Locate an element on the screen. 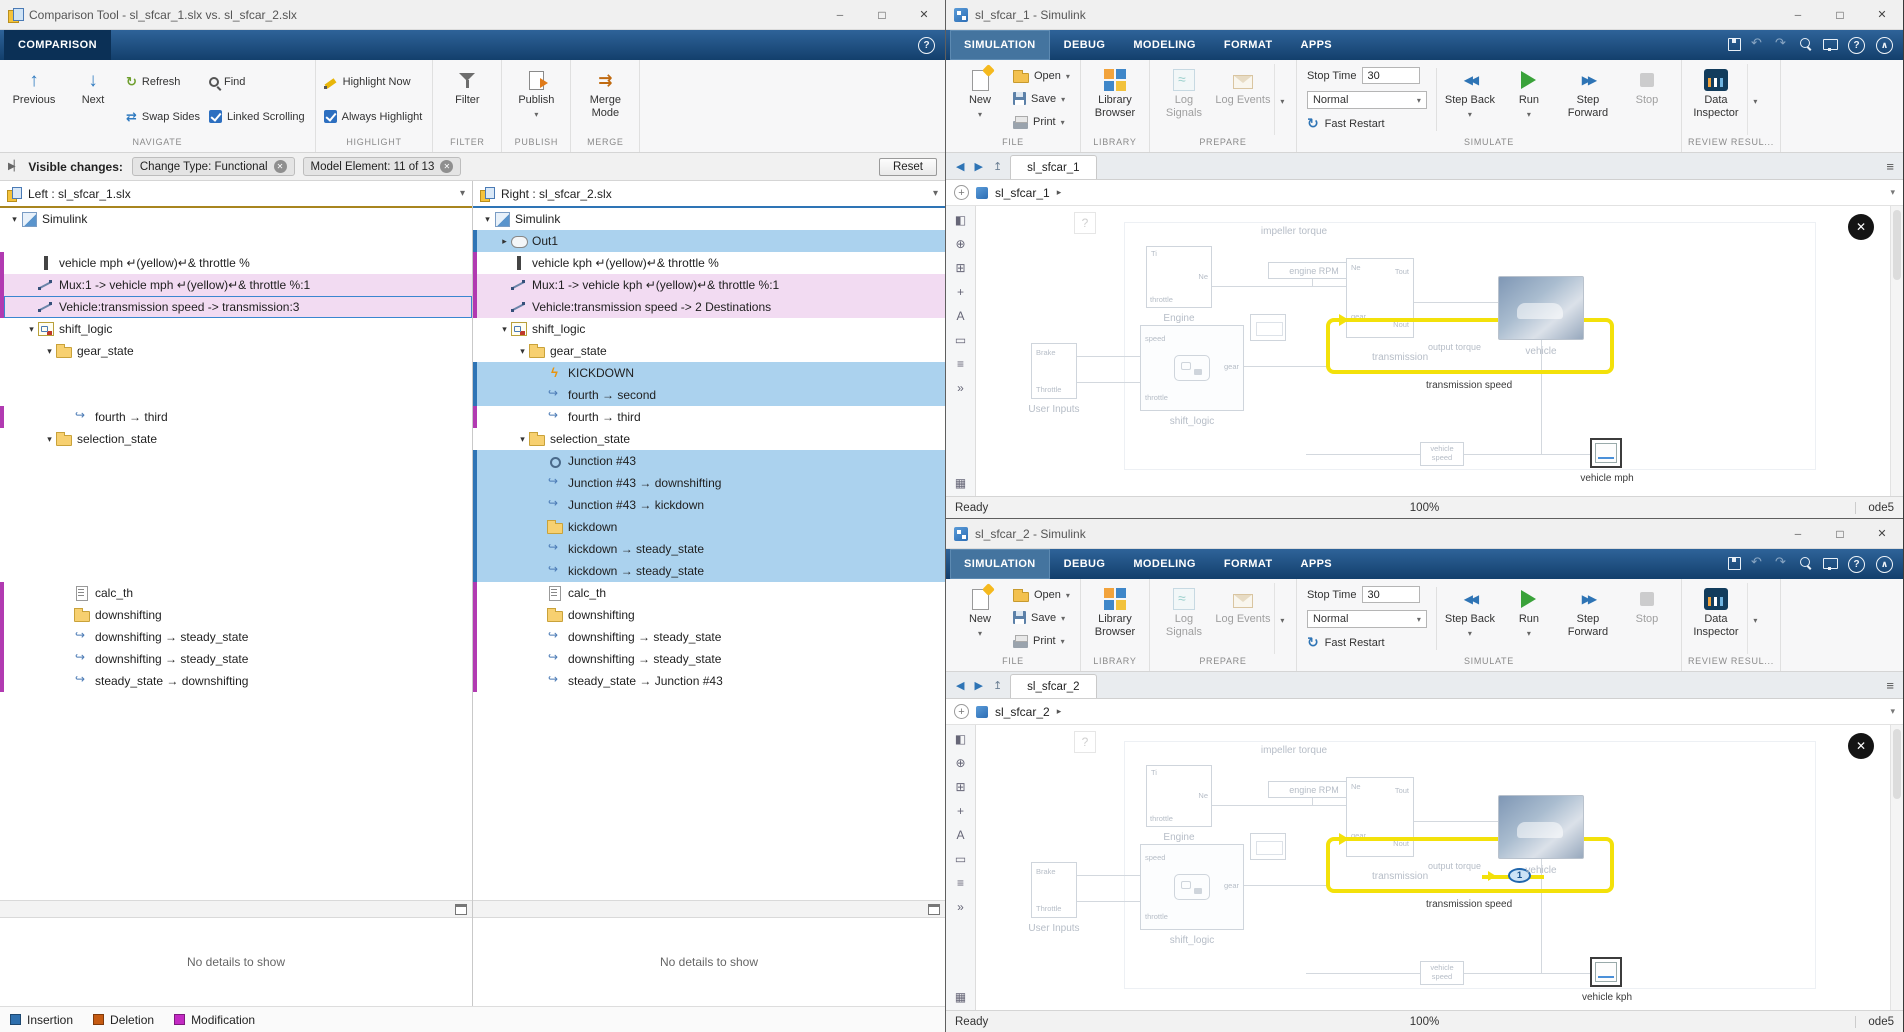 The image size is (1904, 1032). tree-row: Out1 is located at coordinates (709, 241).